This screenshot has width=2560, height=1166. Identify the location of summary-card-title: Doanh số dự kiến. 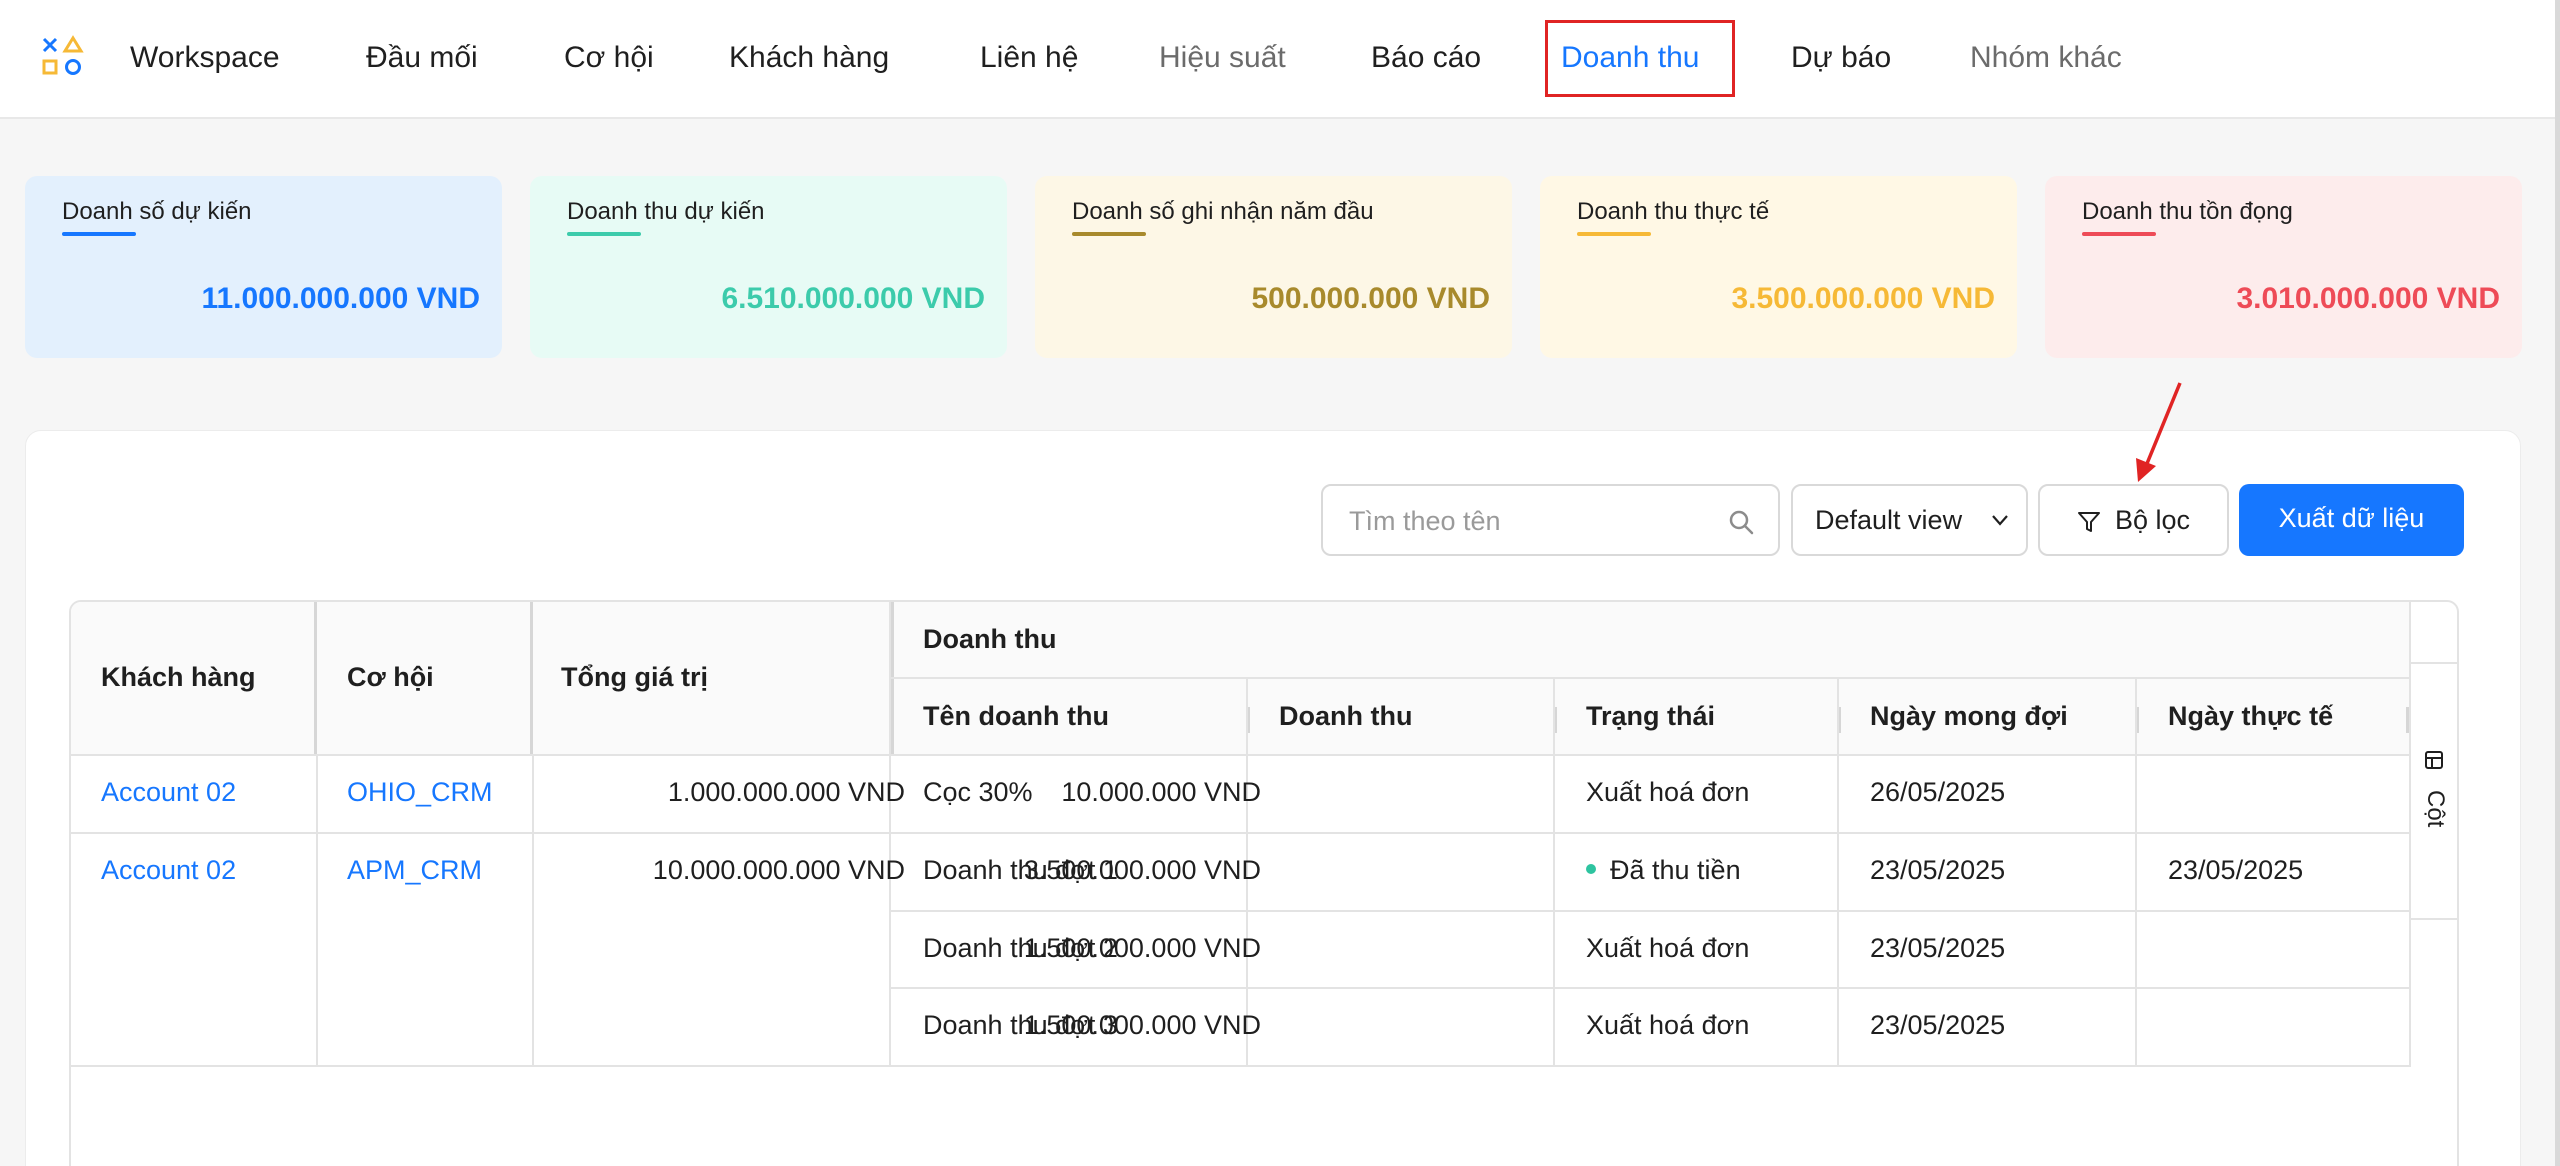
(157, 211).